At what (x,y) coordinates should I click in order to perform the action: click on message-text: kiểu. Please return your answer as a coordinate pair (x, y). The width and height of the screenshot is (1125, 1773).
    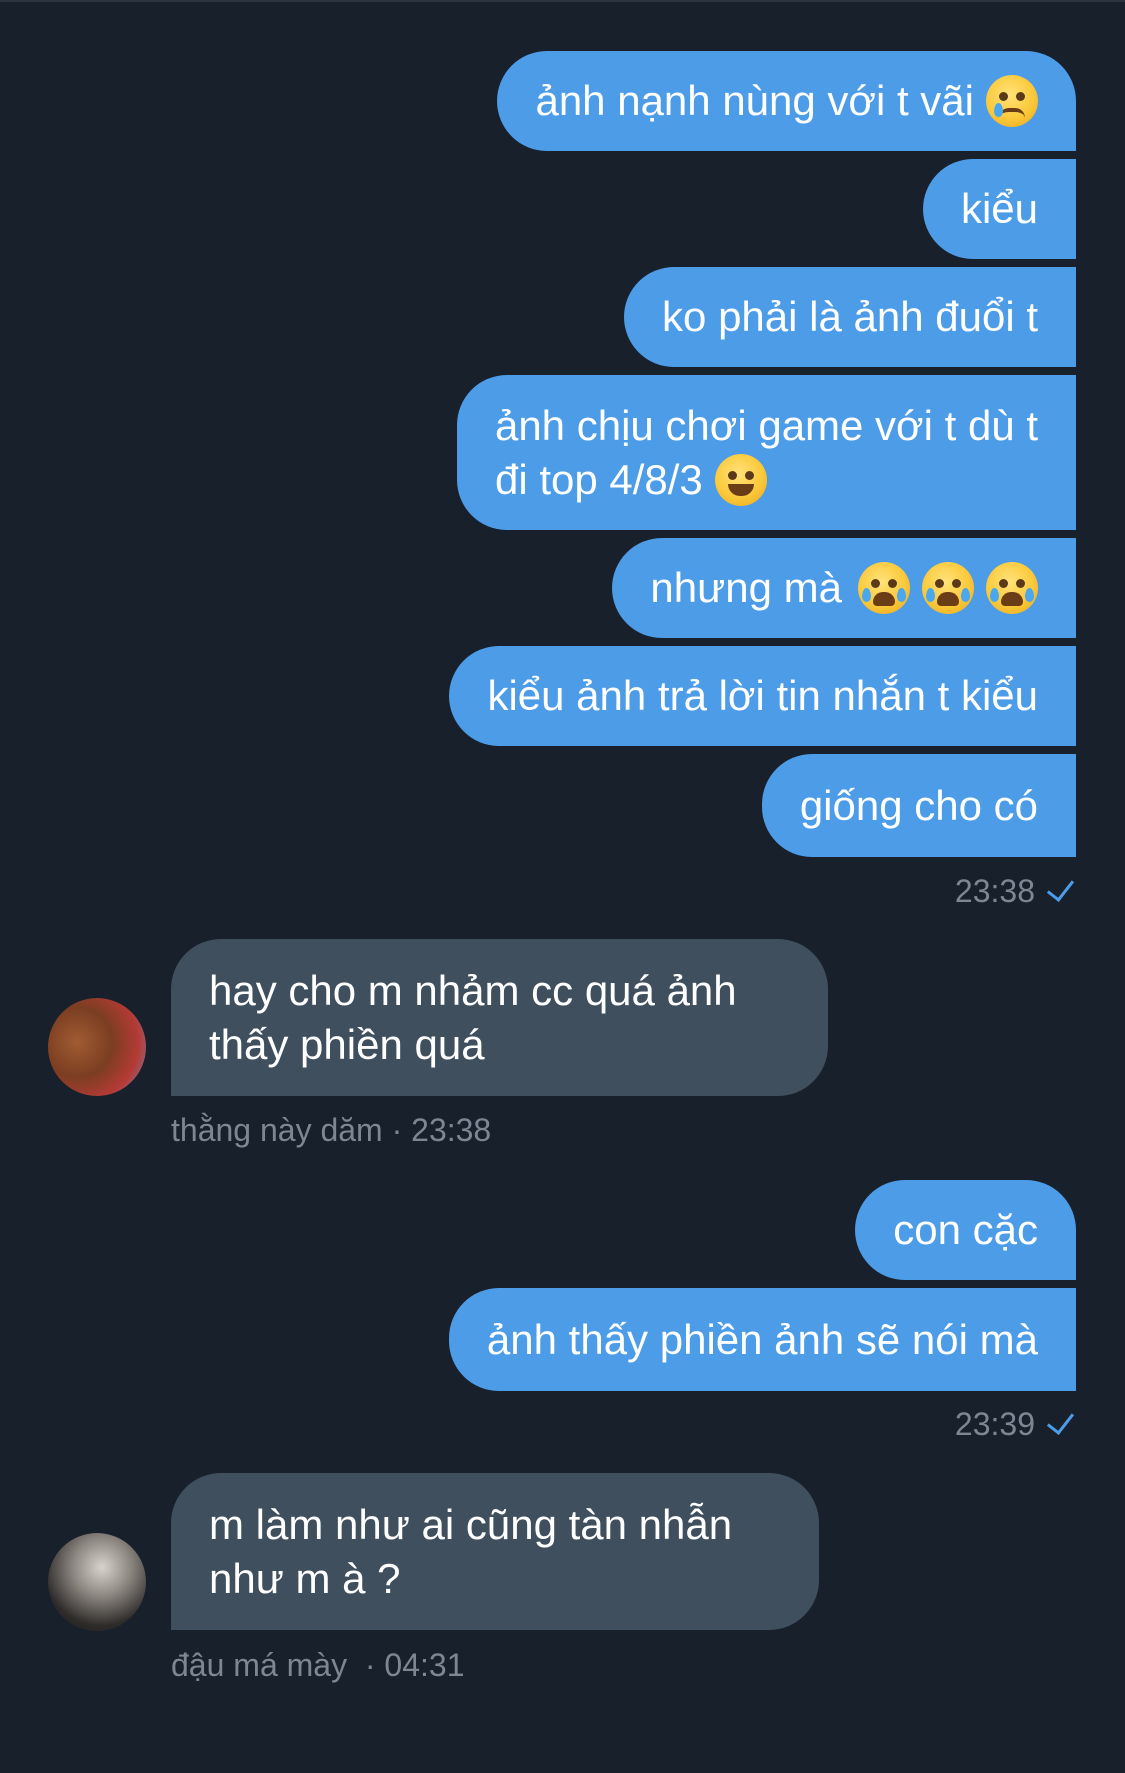
    Looking at the image, I should click on (999, 208).